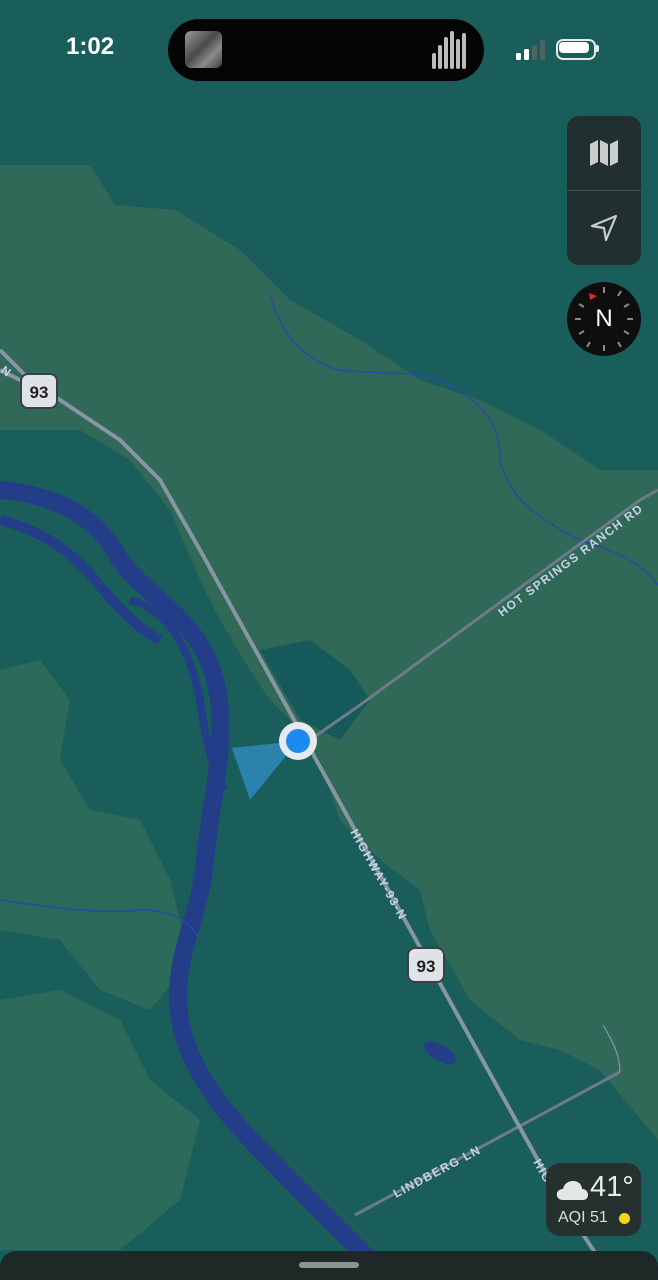 The width and height of the screenshot is (658, 1280). I want to click on bottom-sheet, so click(329, 1265).